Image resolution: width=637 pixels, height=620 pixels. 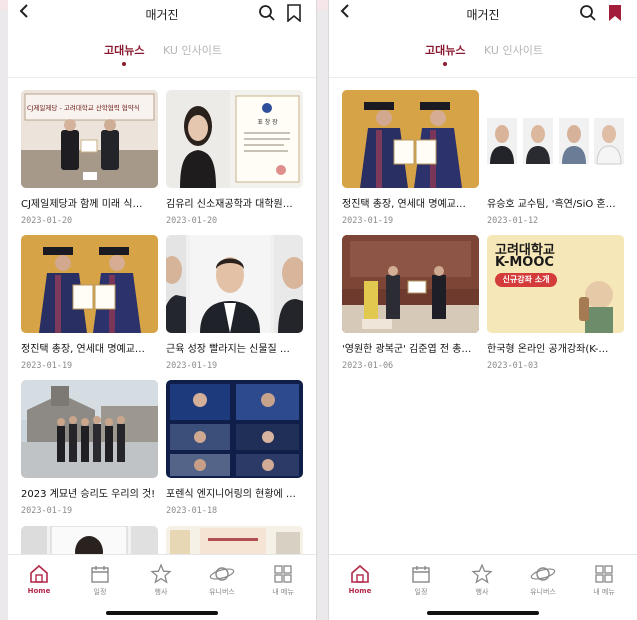 I want to click on donation-ceremony-image, so click(x=410, y=284).